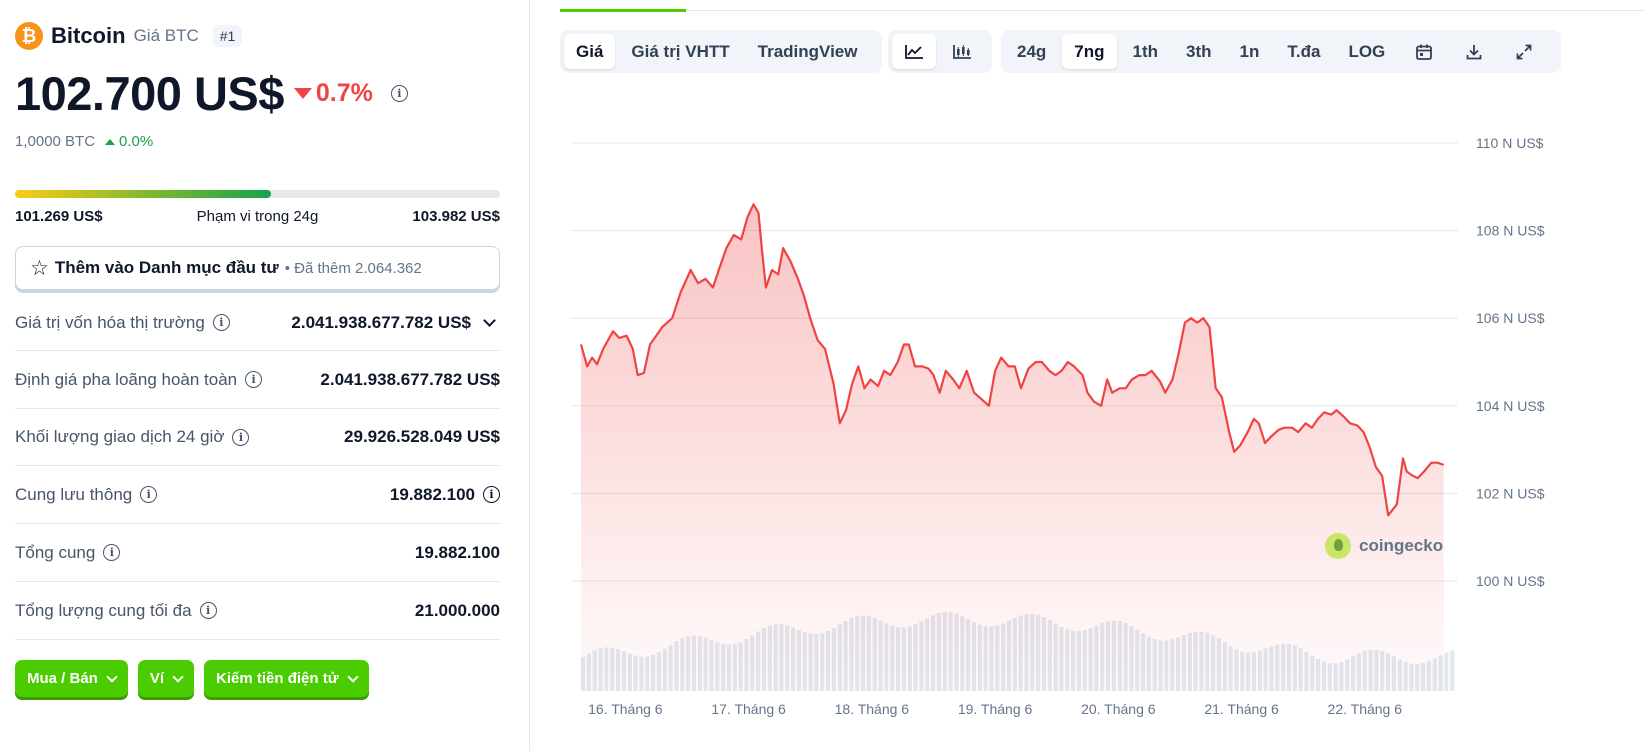 Image resolution: width=1645 pixels, height=751 pixels. I want to click on price-change: 0.7%, so click(333, 93).